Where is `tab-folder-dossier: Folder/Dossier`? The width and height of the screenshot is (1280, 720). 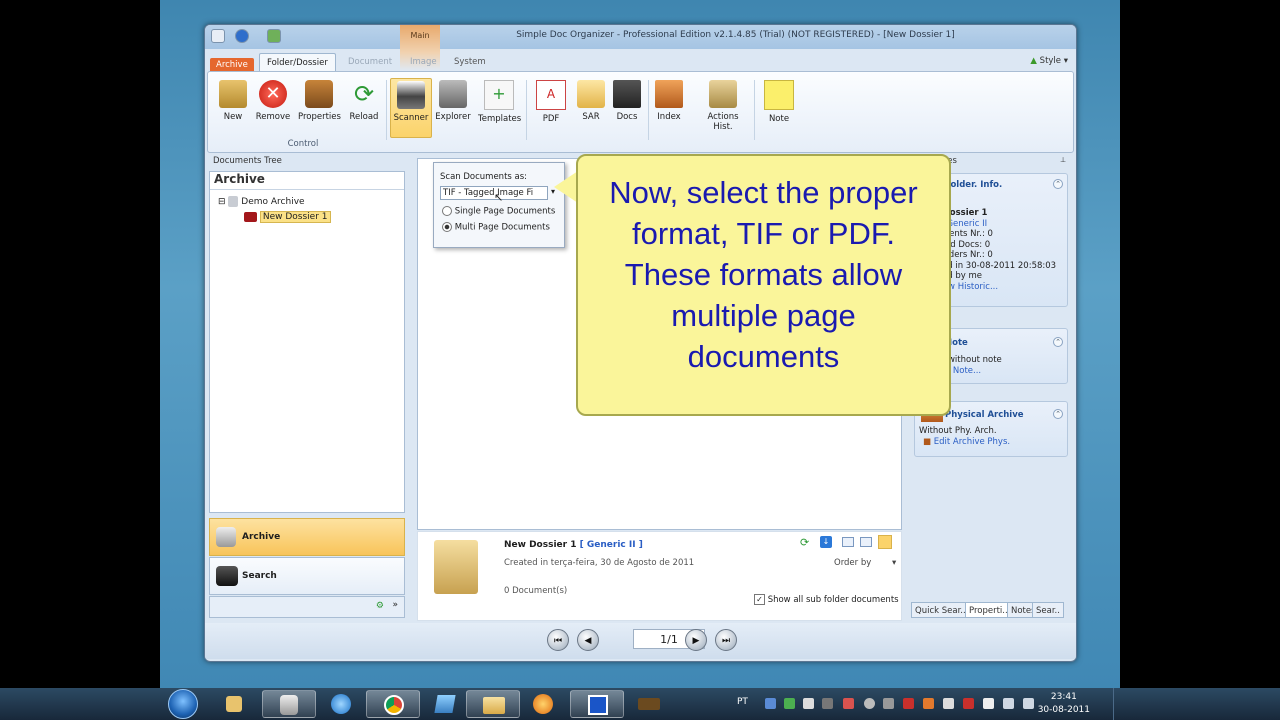
tab-folder-dossier: Folder/Dossier is located at coordinates (297, 62).